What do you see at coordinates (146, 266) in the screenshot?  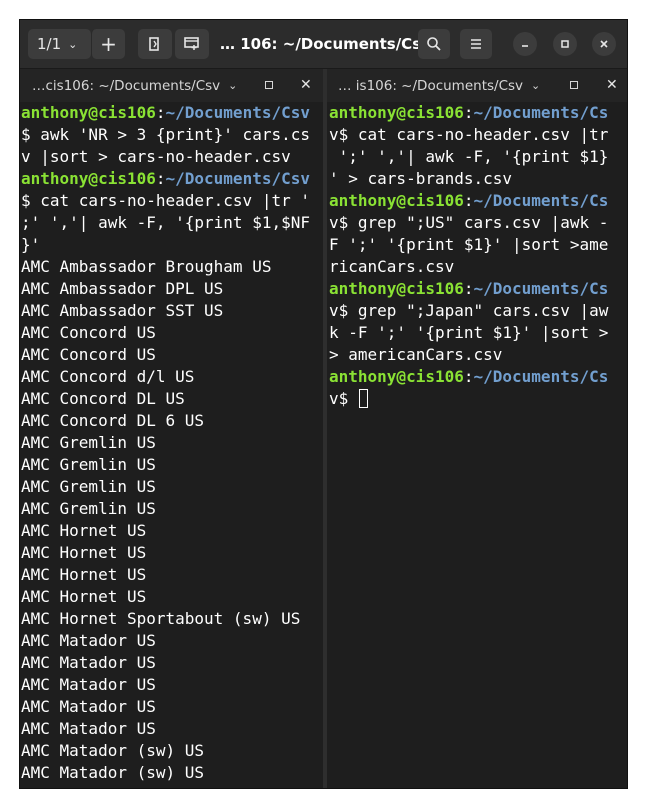 I see `line-text: AMC Ambassador Brougham US` at bounding box center [146, 266].